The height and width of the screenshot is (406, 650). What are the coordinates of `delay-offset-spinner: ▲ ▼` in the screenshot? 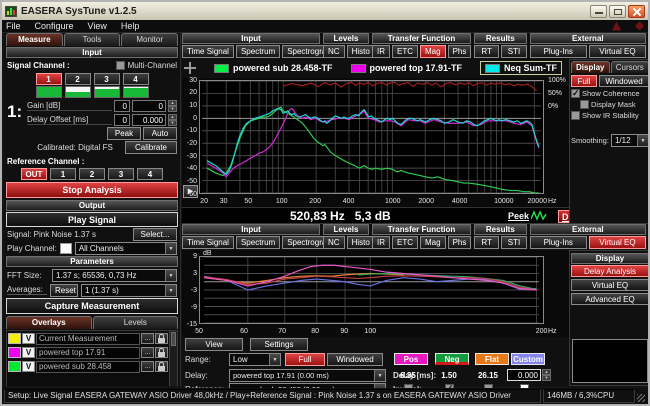 It's located at (172, 119).